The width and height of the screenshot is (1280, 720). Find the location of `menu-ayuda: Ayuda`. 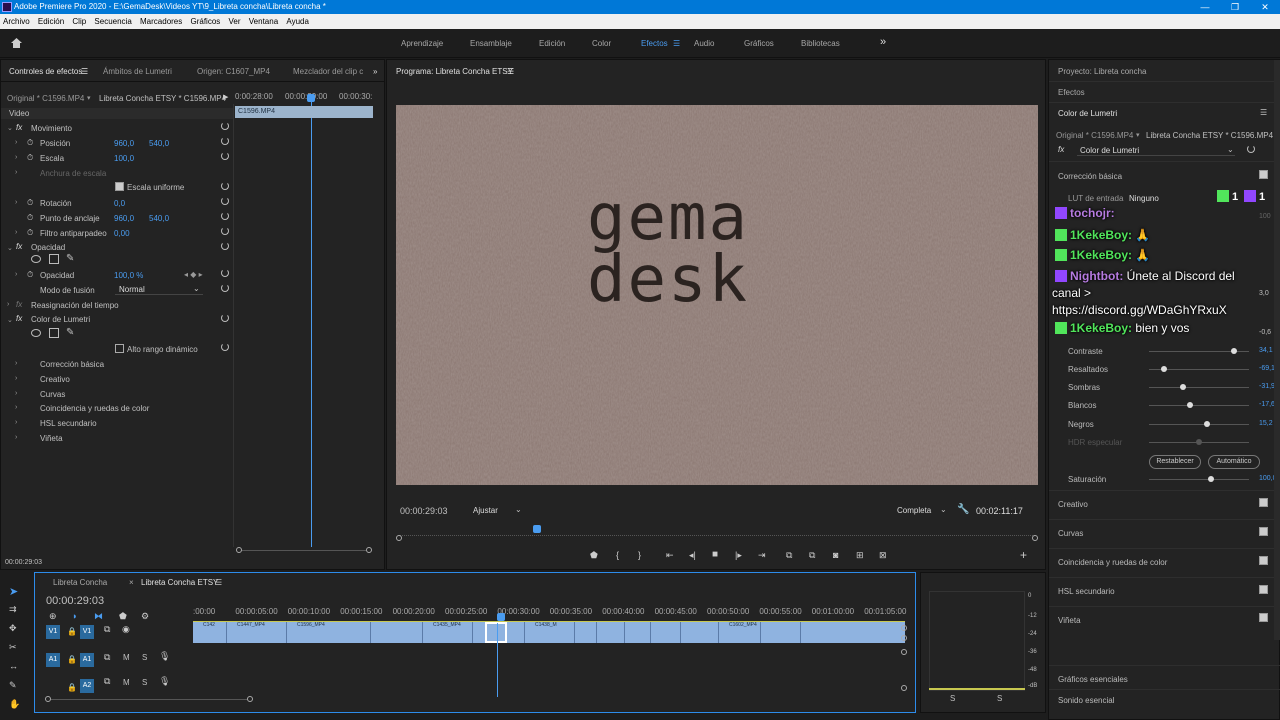

menu-ayuda: Ayuda is located at coordinates (297, 21).